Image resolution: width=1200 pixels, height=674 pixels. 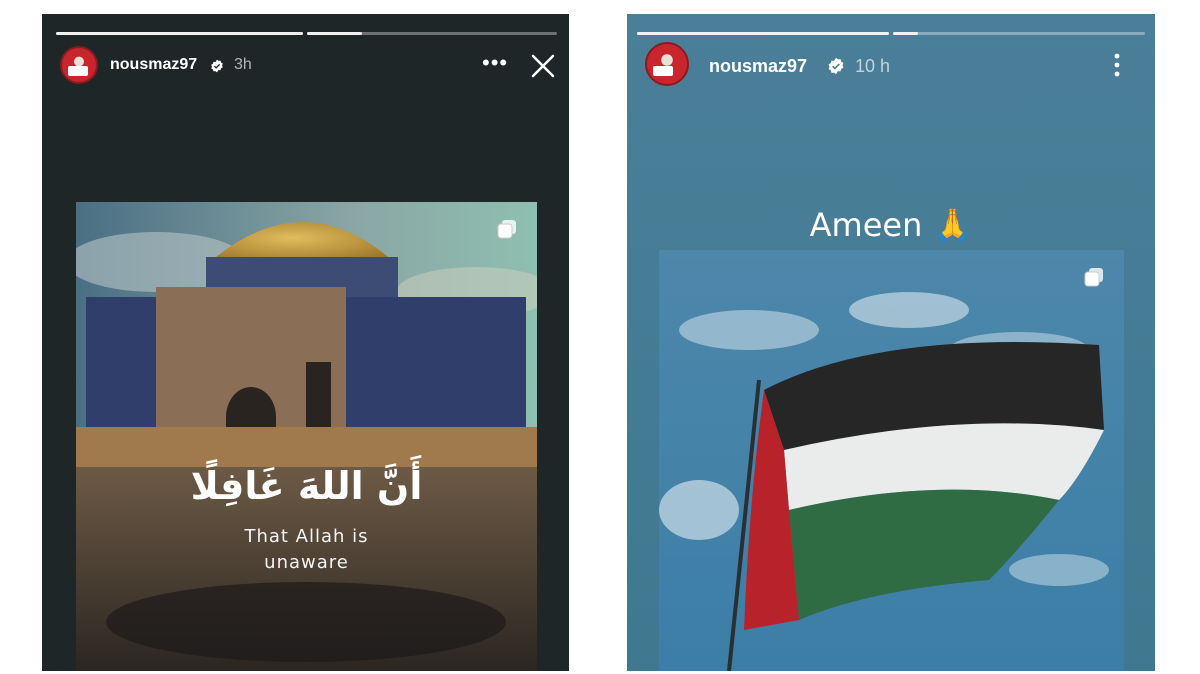 I want to click on close-icon, so click(x=543, y=66).